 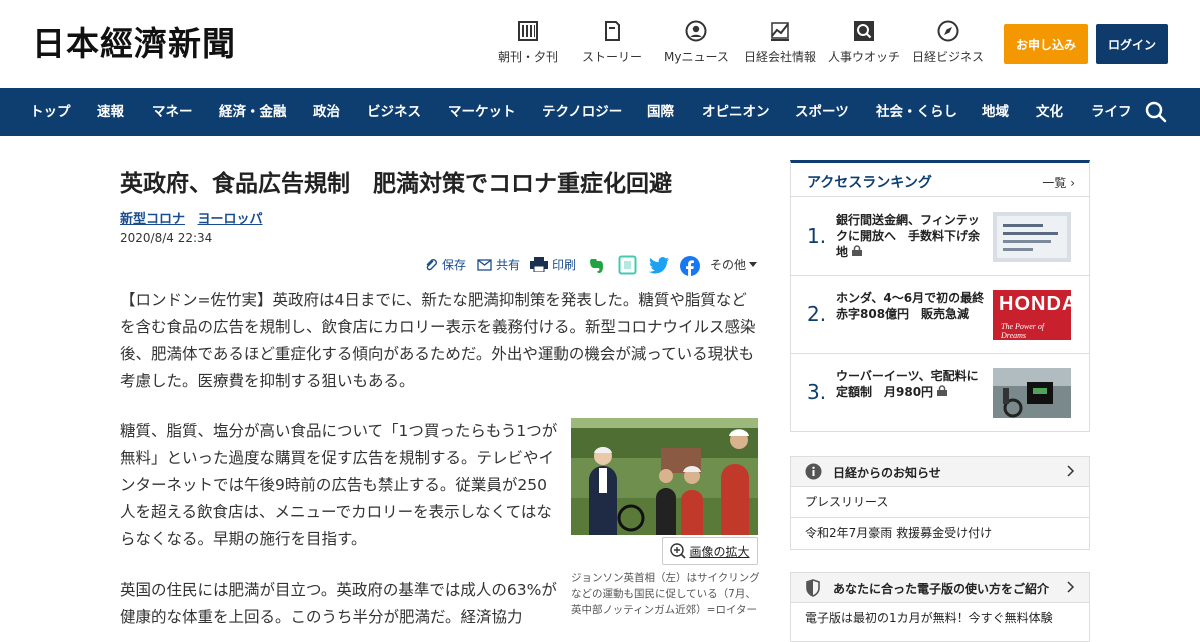 I want to click on digital-guide-header: あなたに合った電子版の使い方をご紹介, so click(x=940, y=588).